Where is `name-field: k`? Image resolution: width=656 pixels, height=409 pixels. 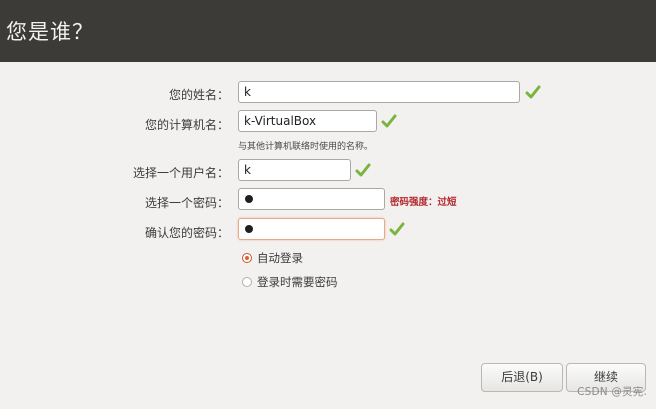
name-field: k is located at coordinates (379, 92).